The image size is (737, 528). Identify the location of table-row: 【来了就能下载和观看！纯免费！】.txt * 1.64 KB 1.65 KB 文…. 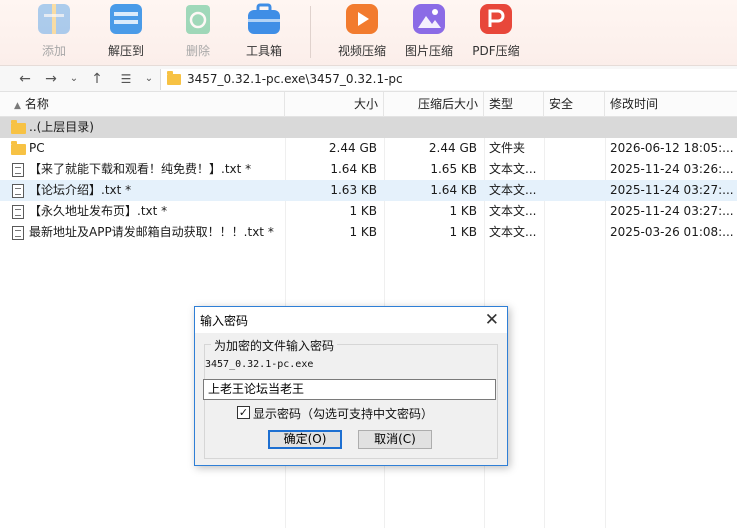
(368, 169).